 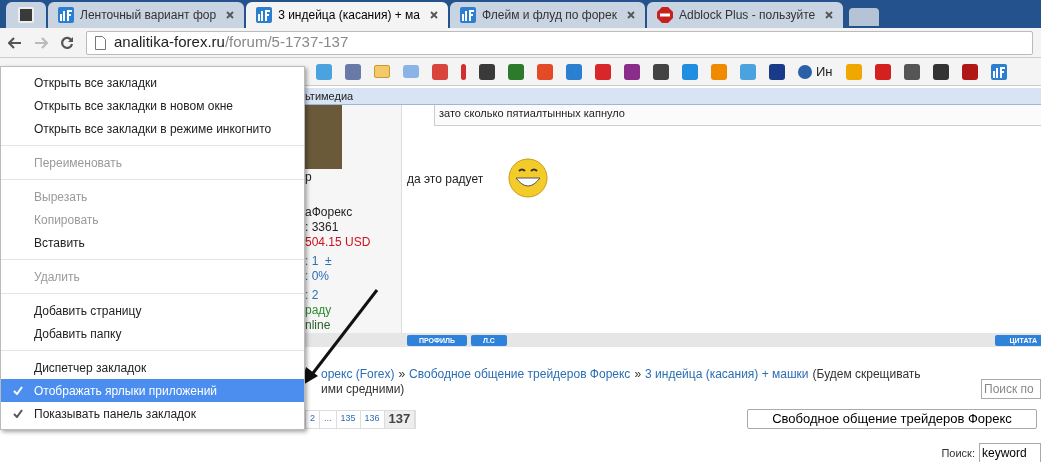 I want to click on browser-tab: Ленточный вариант фор, so click(x=146, y=15).